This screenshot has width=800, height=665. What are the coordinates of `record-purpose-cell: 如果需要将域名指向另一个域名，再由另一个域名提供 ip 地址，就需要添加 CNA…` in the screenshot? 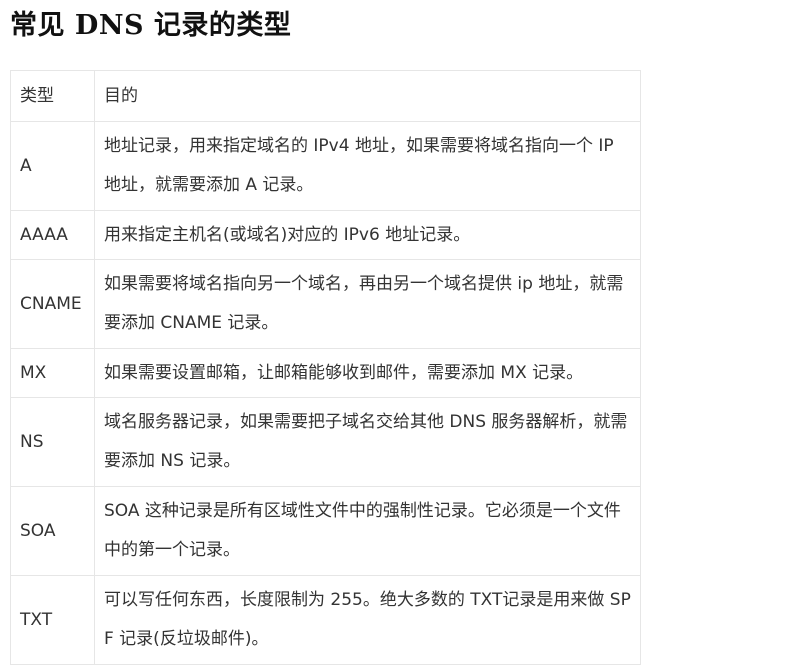 It's located at (367, 304).